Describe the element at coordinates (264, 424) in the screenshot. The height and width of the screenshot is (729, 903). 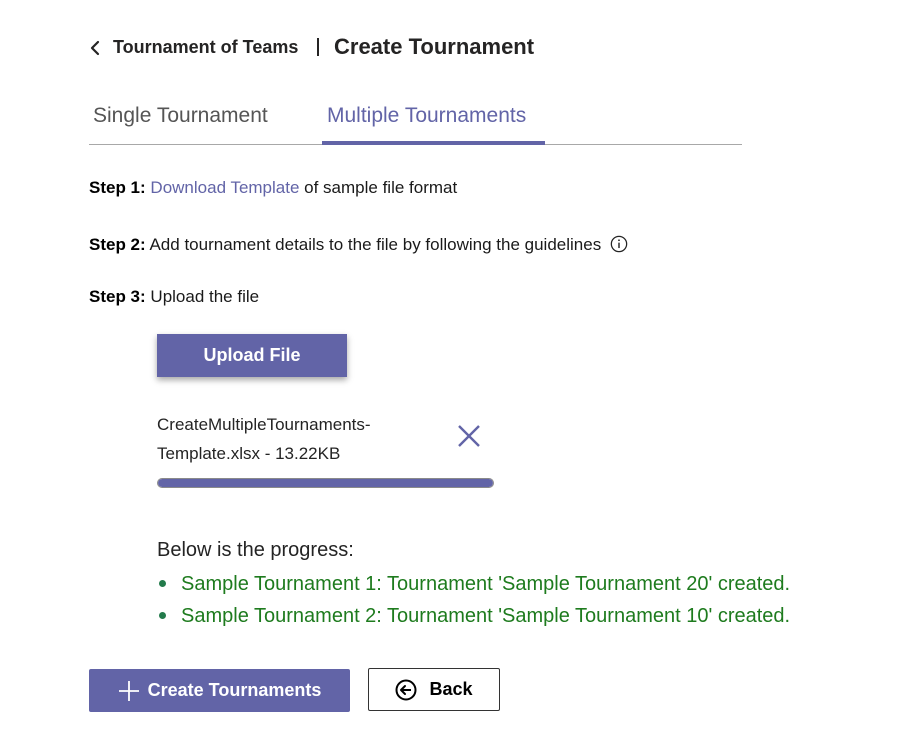
I see `file-name-line-1: CreateMultipleTournaments-` at that location.